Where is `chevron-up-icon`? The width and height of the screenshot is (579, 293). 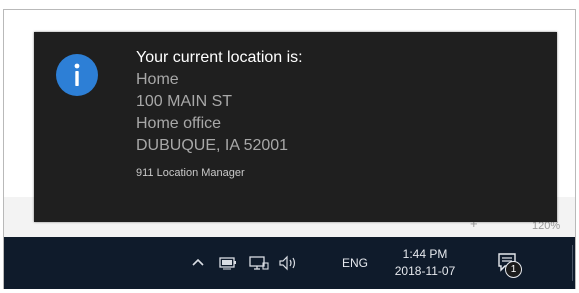 chevron-up-icon is located at coordinates (198, 262).